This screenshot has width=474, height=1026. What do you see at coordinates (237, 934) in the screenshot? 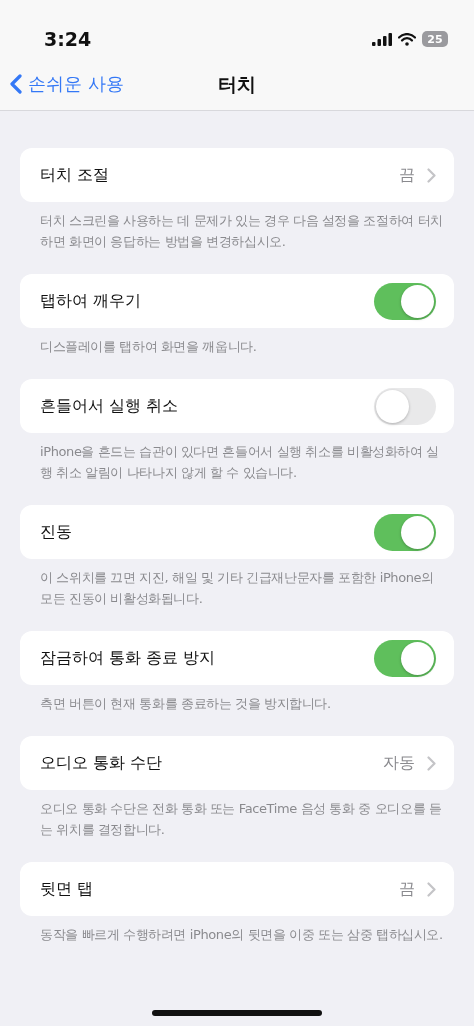
I see `section-footer: 동작을 빠르게 수행하려면 iPhone의 뒷면을 이중 또는 삼중 탭하십시오.` at bounding box center [237, 934].